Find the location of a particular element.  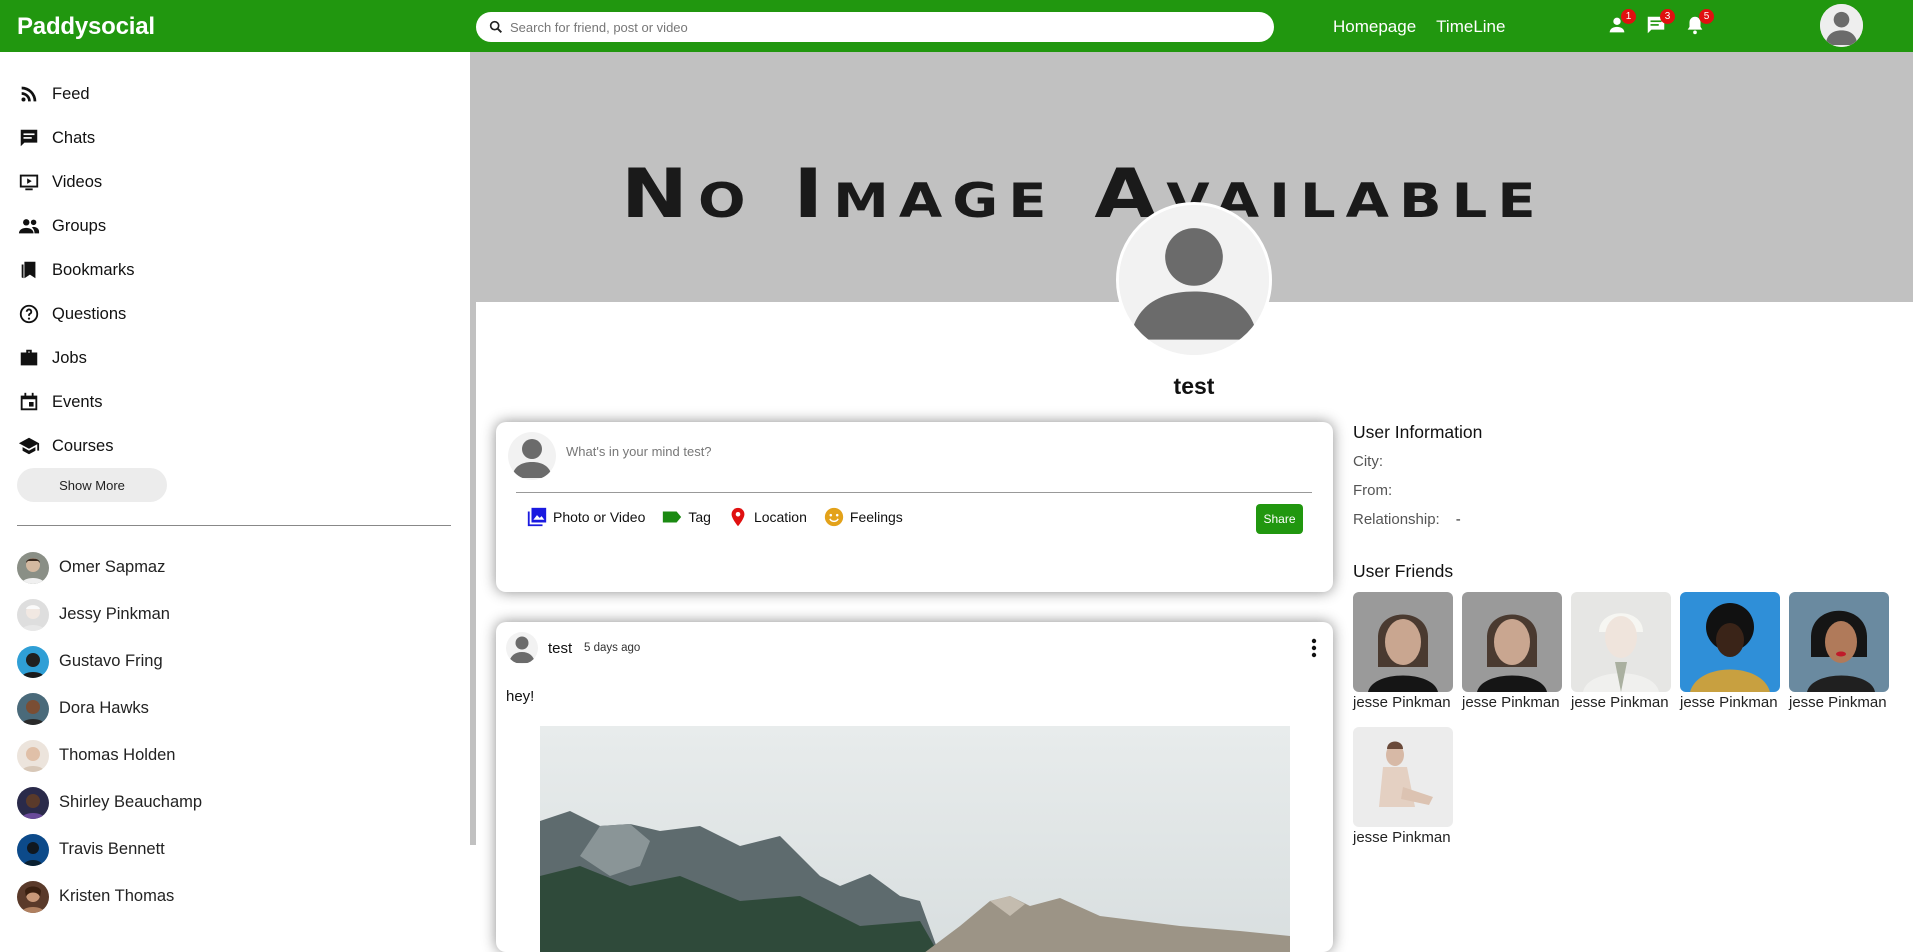

sidebar-item-groups: Groups is located at coordinates (76, 226).